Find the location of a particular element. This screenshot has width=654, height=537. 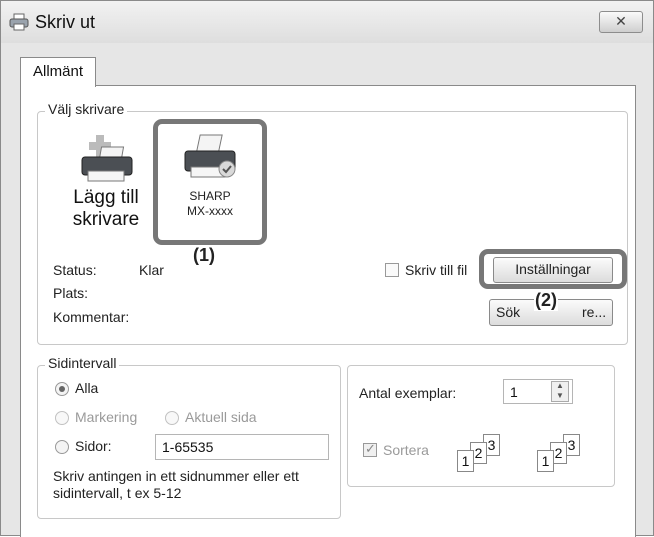

spinner-up-icon: ▲ is located at coordinates (560, 385).